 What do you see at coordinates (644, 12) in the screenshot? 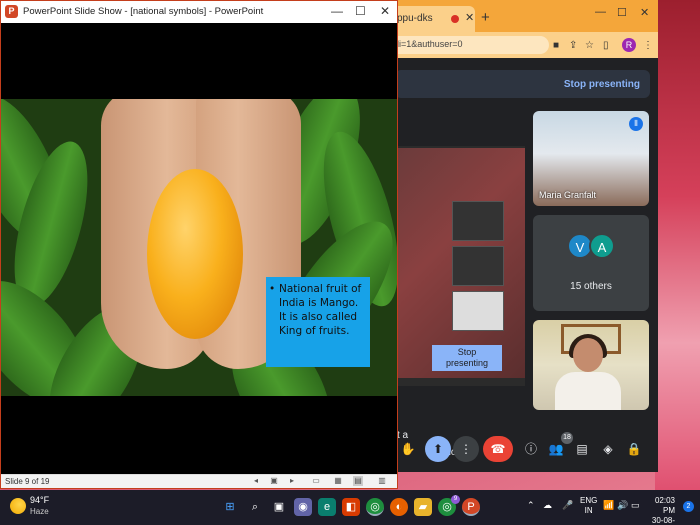
I see `chrome-close-icon: ✕` at bounding box center [644, 12].